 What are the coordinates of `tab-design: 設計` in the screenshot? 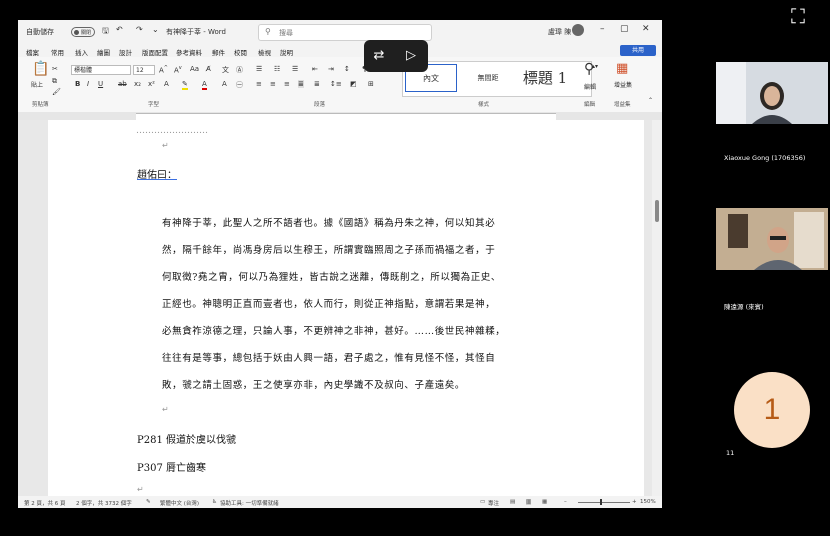 It's located at (125, 52).